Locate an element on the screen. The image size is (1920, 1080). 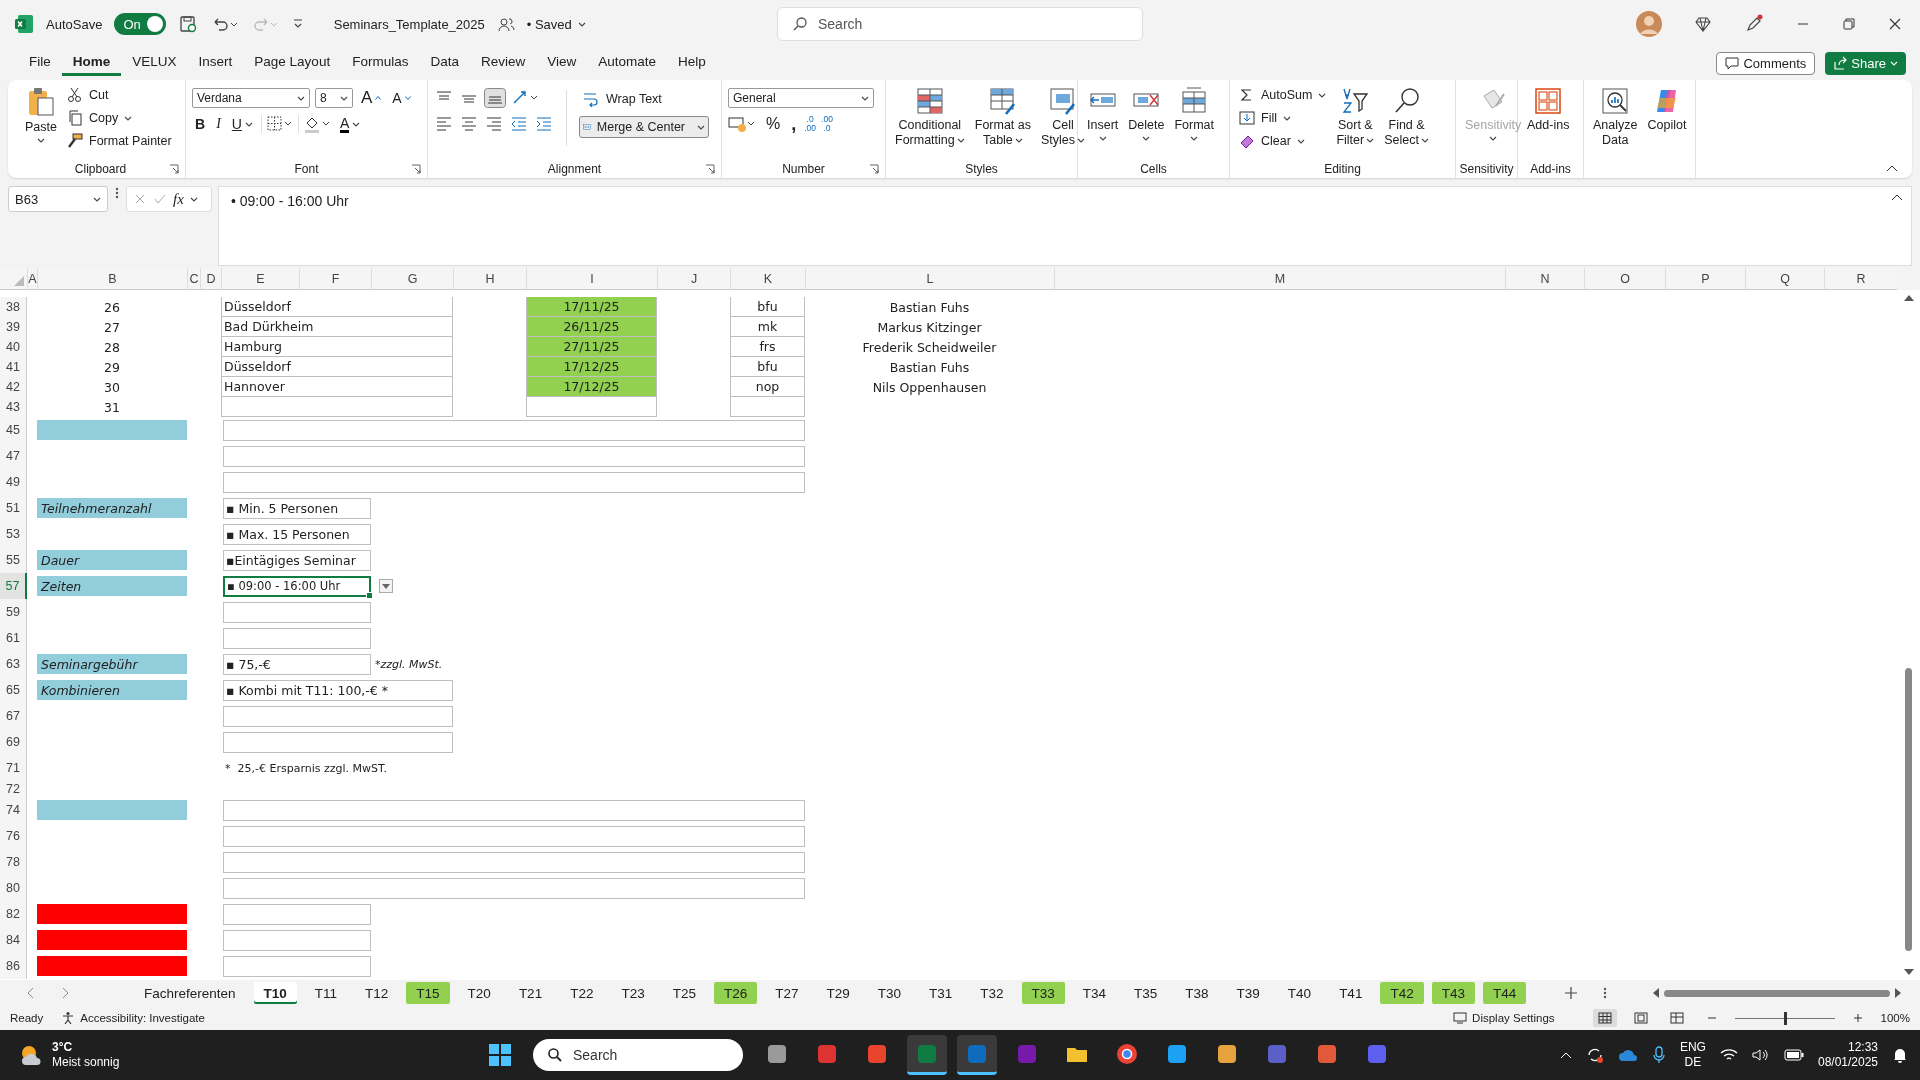
row-header: 43 is located at coordinates (13, 407).